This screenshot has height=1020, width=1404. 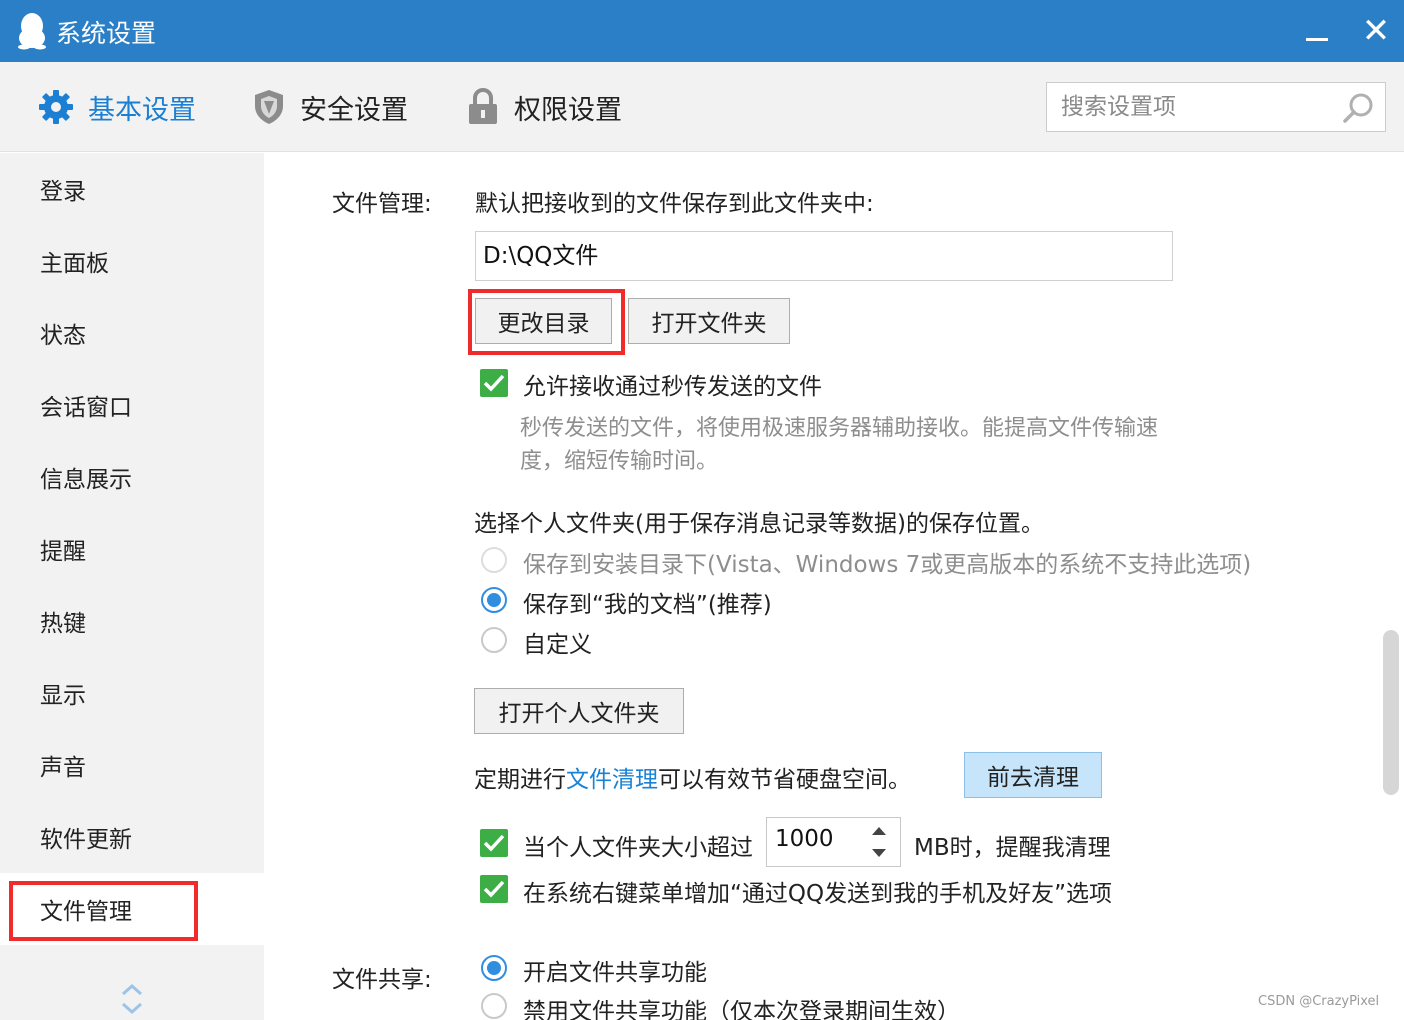 I want to click on sidebar-item-reminder: 提醒, so click(x=132, y=549).